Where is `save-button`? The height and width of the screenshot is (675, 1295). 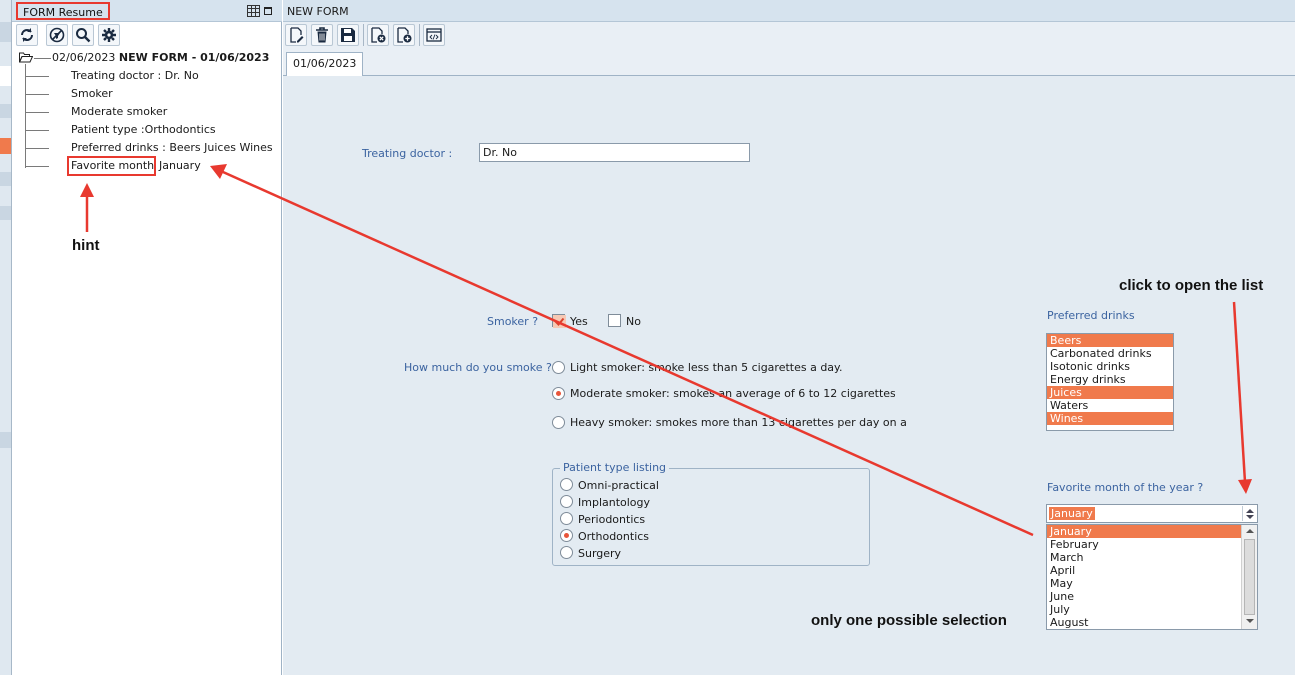
save-button is located at coordinates (348, 35).